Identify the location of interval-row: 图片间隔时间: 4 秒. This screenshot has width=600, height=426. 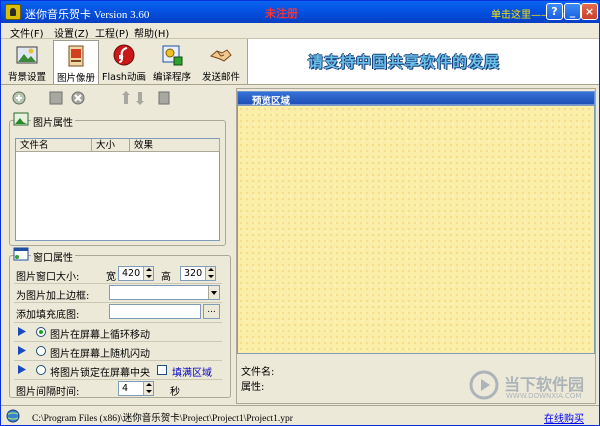
(118, 389).